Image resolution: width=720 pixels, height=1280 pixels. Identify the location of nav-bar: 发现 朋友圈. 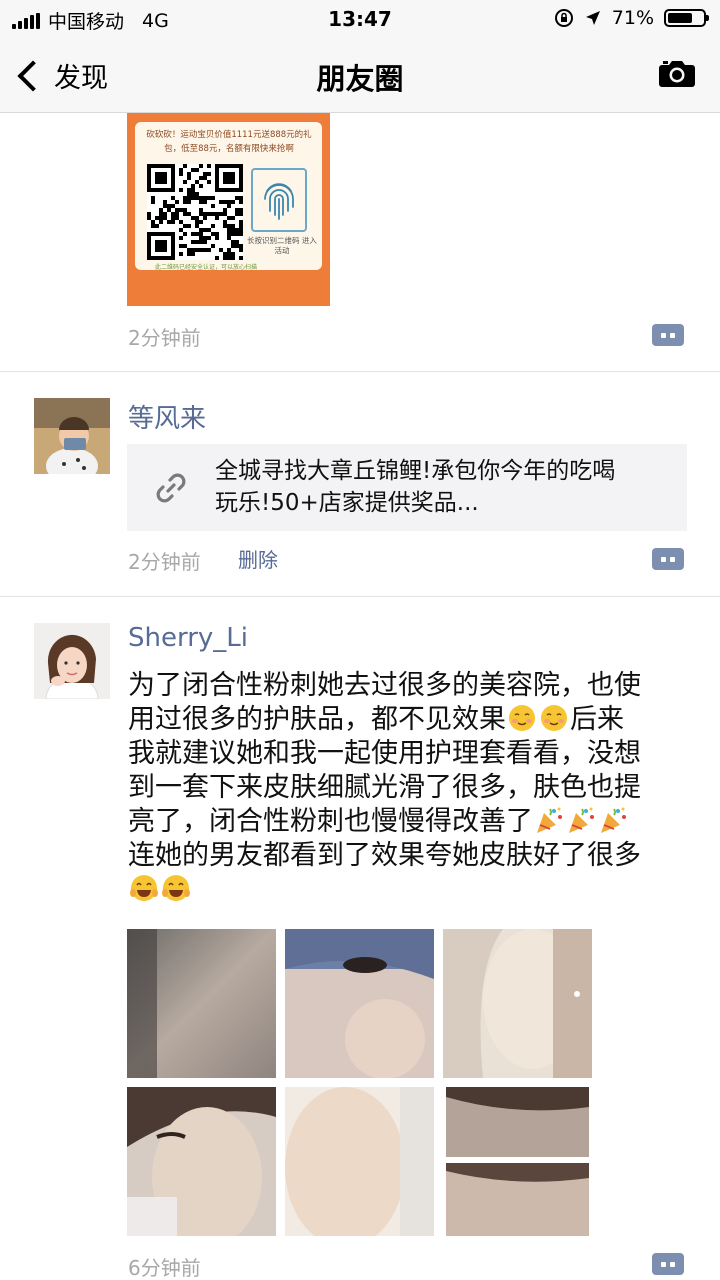
(360, 76).